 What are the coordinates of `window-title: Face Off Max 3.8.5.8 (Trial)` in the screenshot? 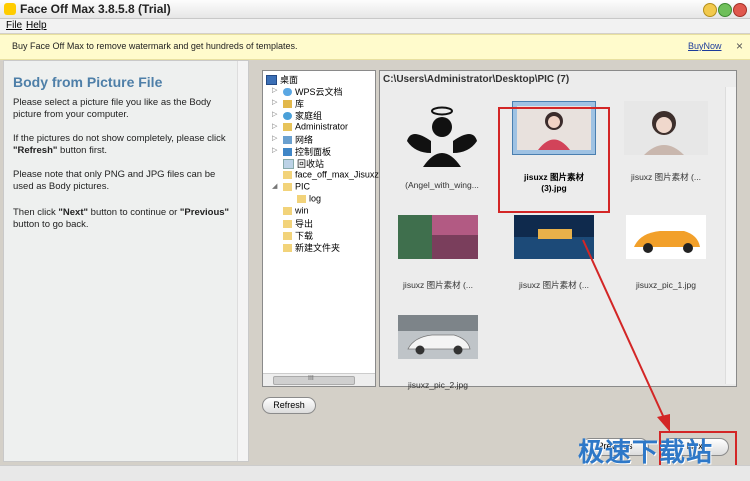 It's located at (95, 9).